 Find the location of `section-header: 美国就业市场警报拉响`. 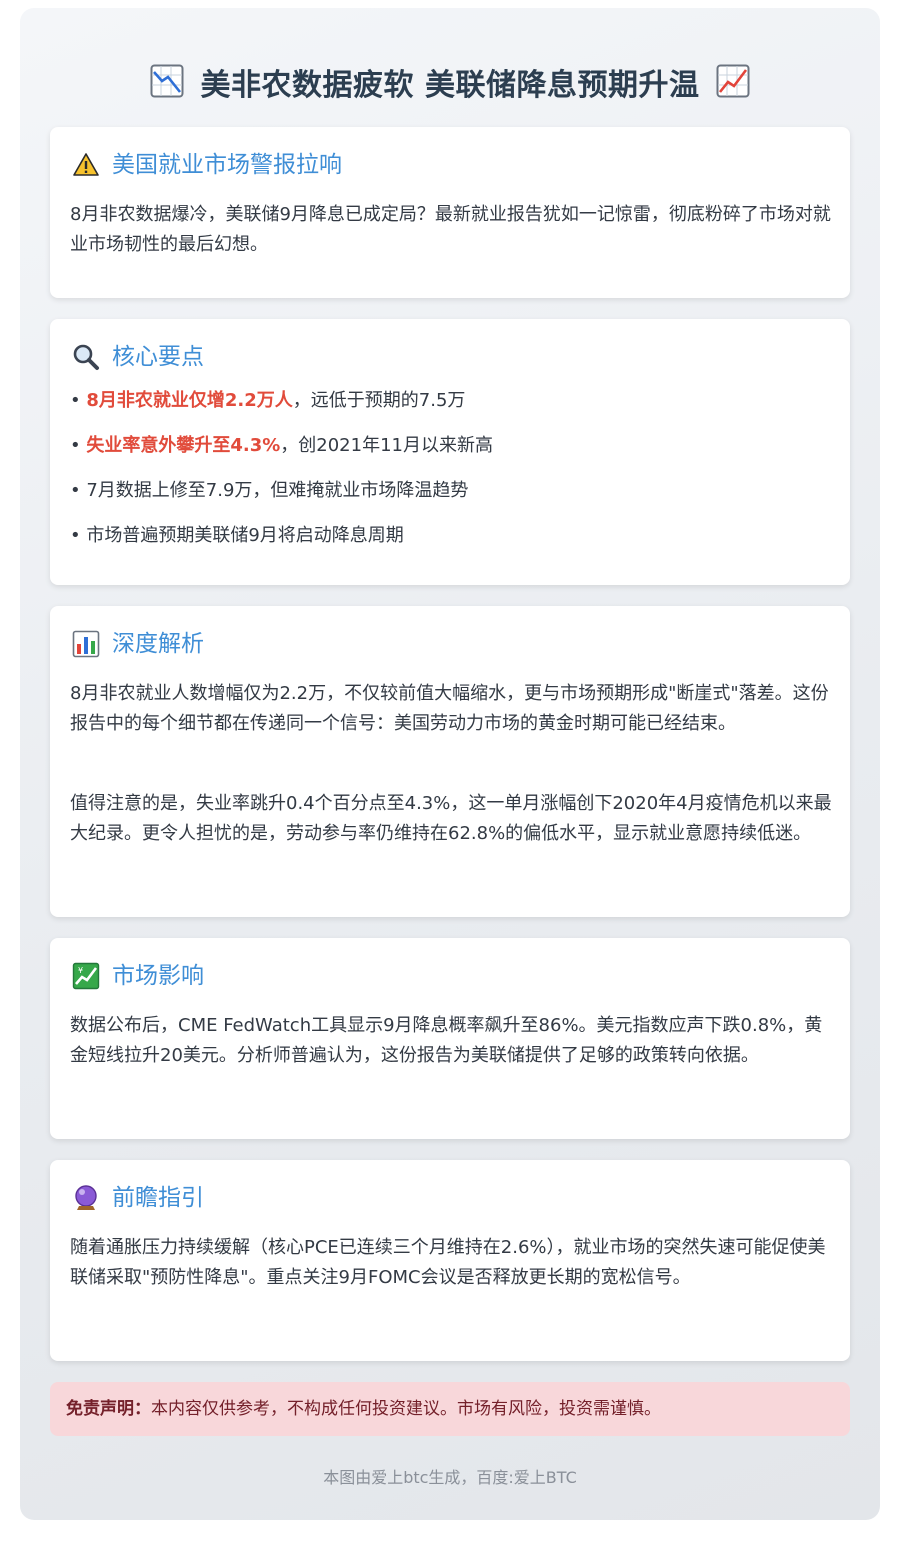

section-header: 美国就业市场警报拉响 is located at coordinates (207, 165).